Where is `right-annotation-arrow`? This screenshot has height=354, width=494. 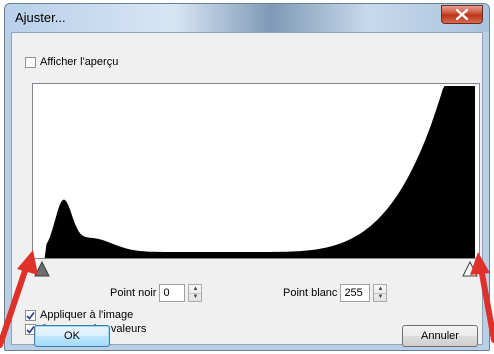 right-annotation-arrow is located at coordinates (482, 297).